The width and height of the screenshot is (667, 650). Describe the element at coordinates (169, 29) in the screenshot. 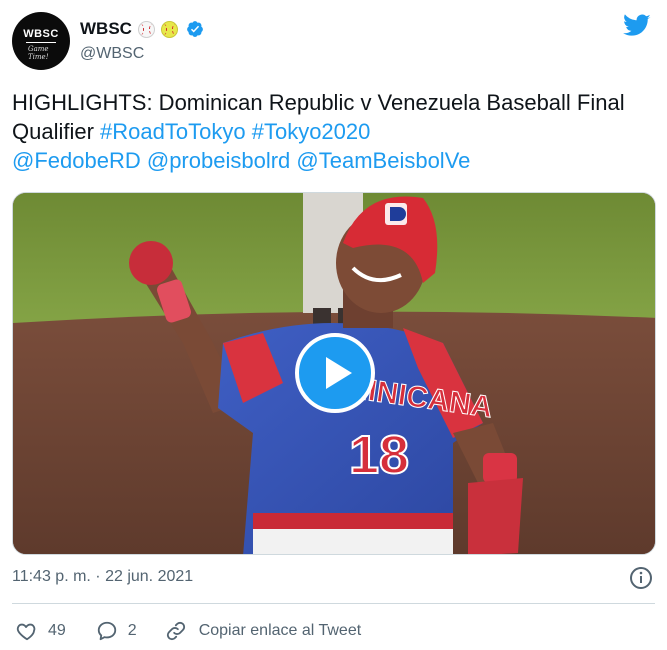

I see `softball-emoji-icon` at that location.